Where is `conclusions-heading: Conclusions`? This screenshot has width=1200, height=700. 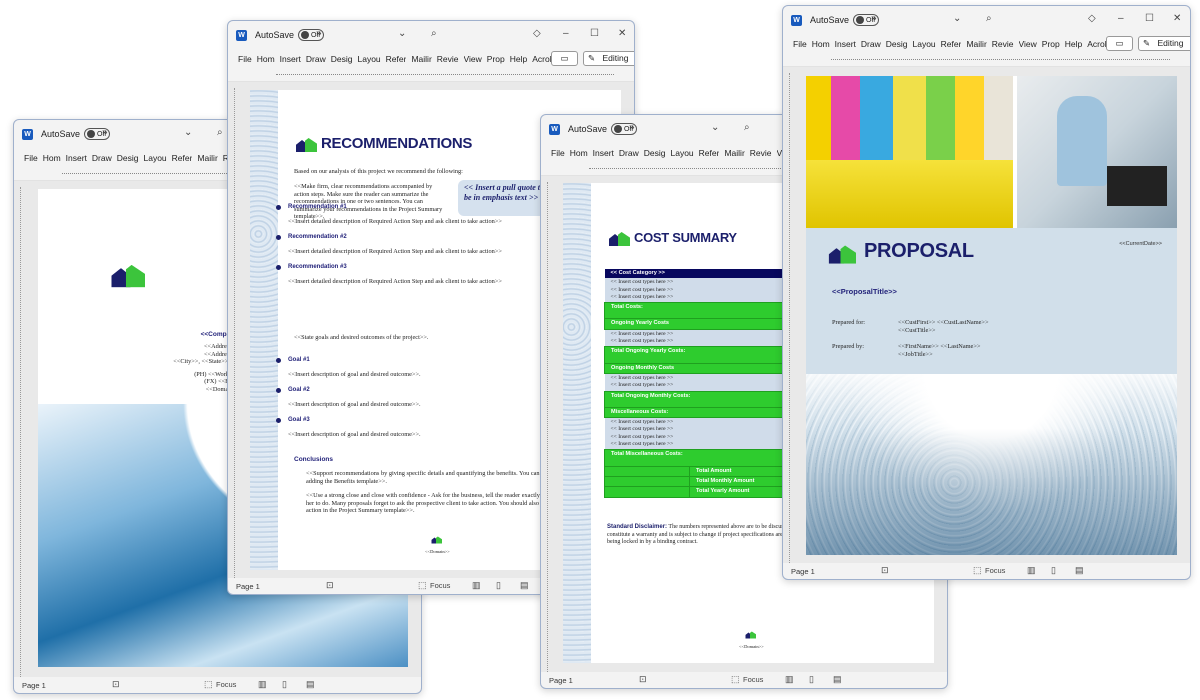
conclusions-heading: Conclusions is located at coordinates (314, 459).